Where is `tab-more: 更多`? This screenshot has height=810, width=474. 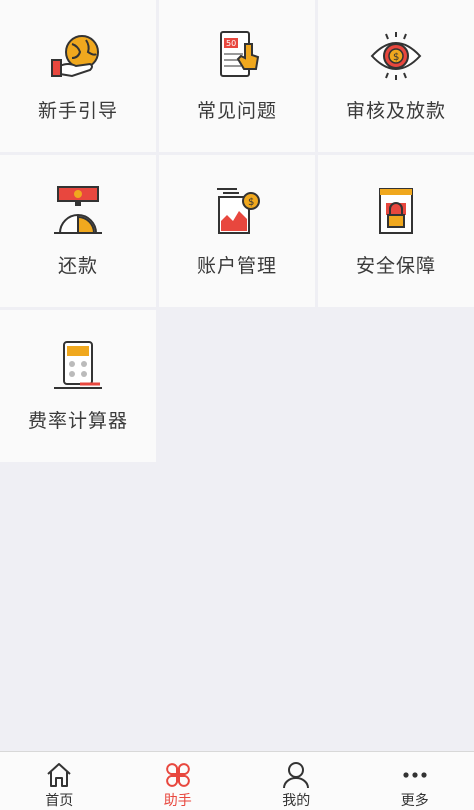 tab-more: 更多 is located at coordinates (415, 781).